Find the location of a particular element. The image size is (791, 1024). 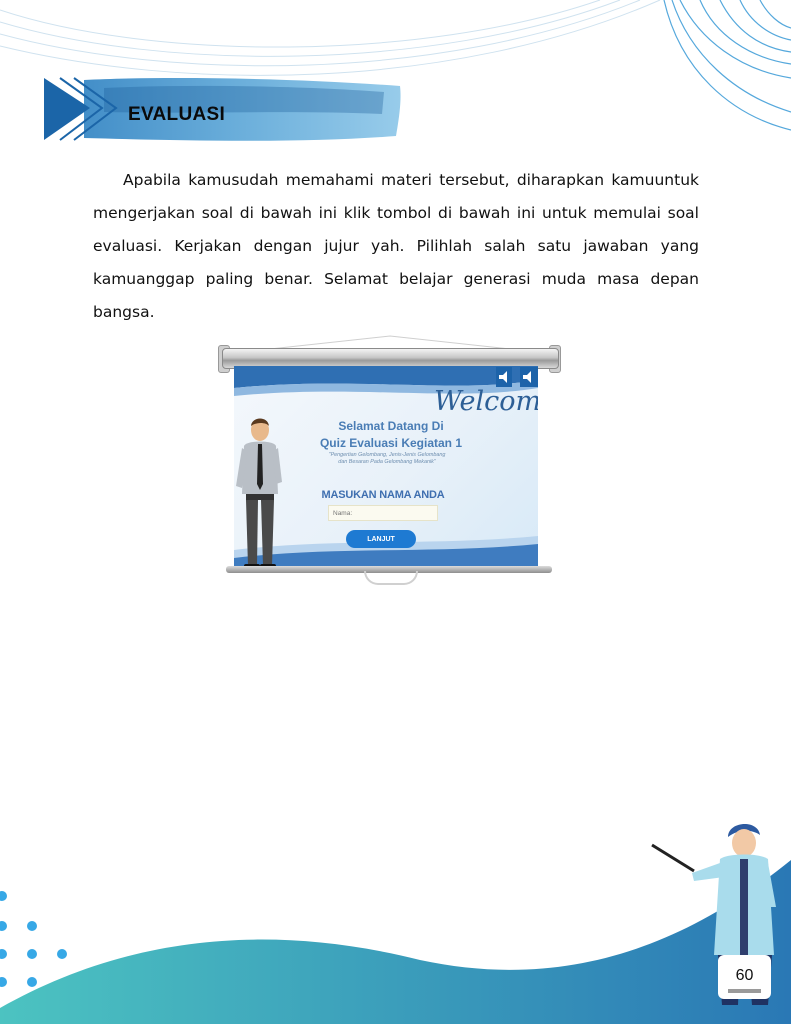

page-number: 60 is located at coordinates (744, 975).